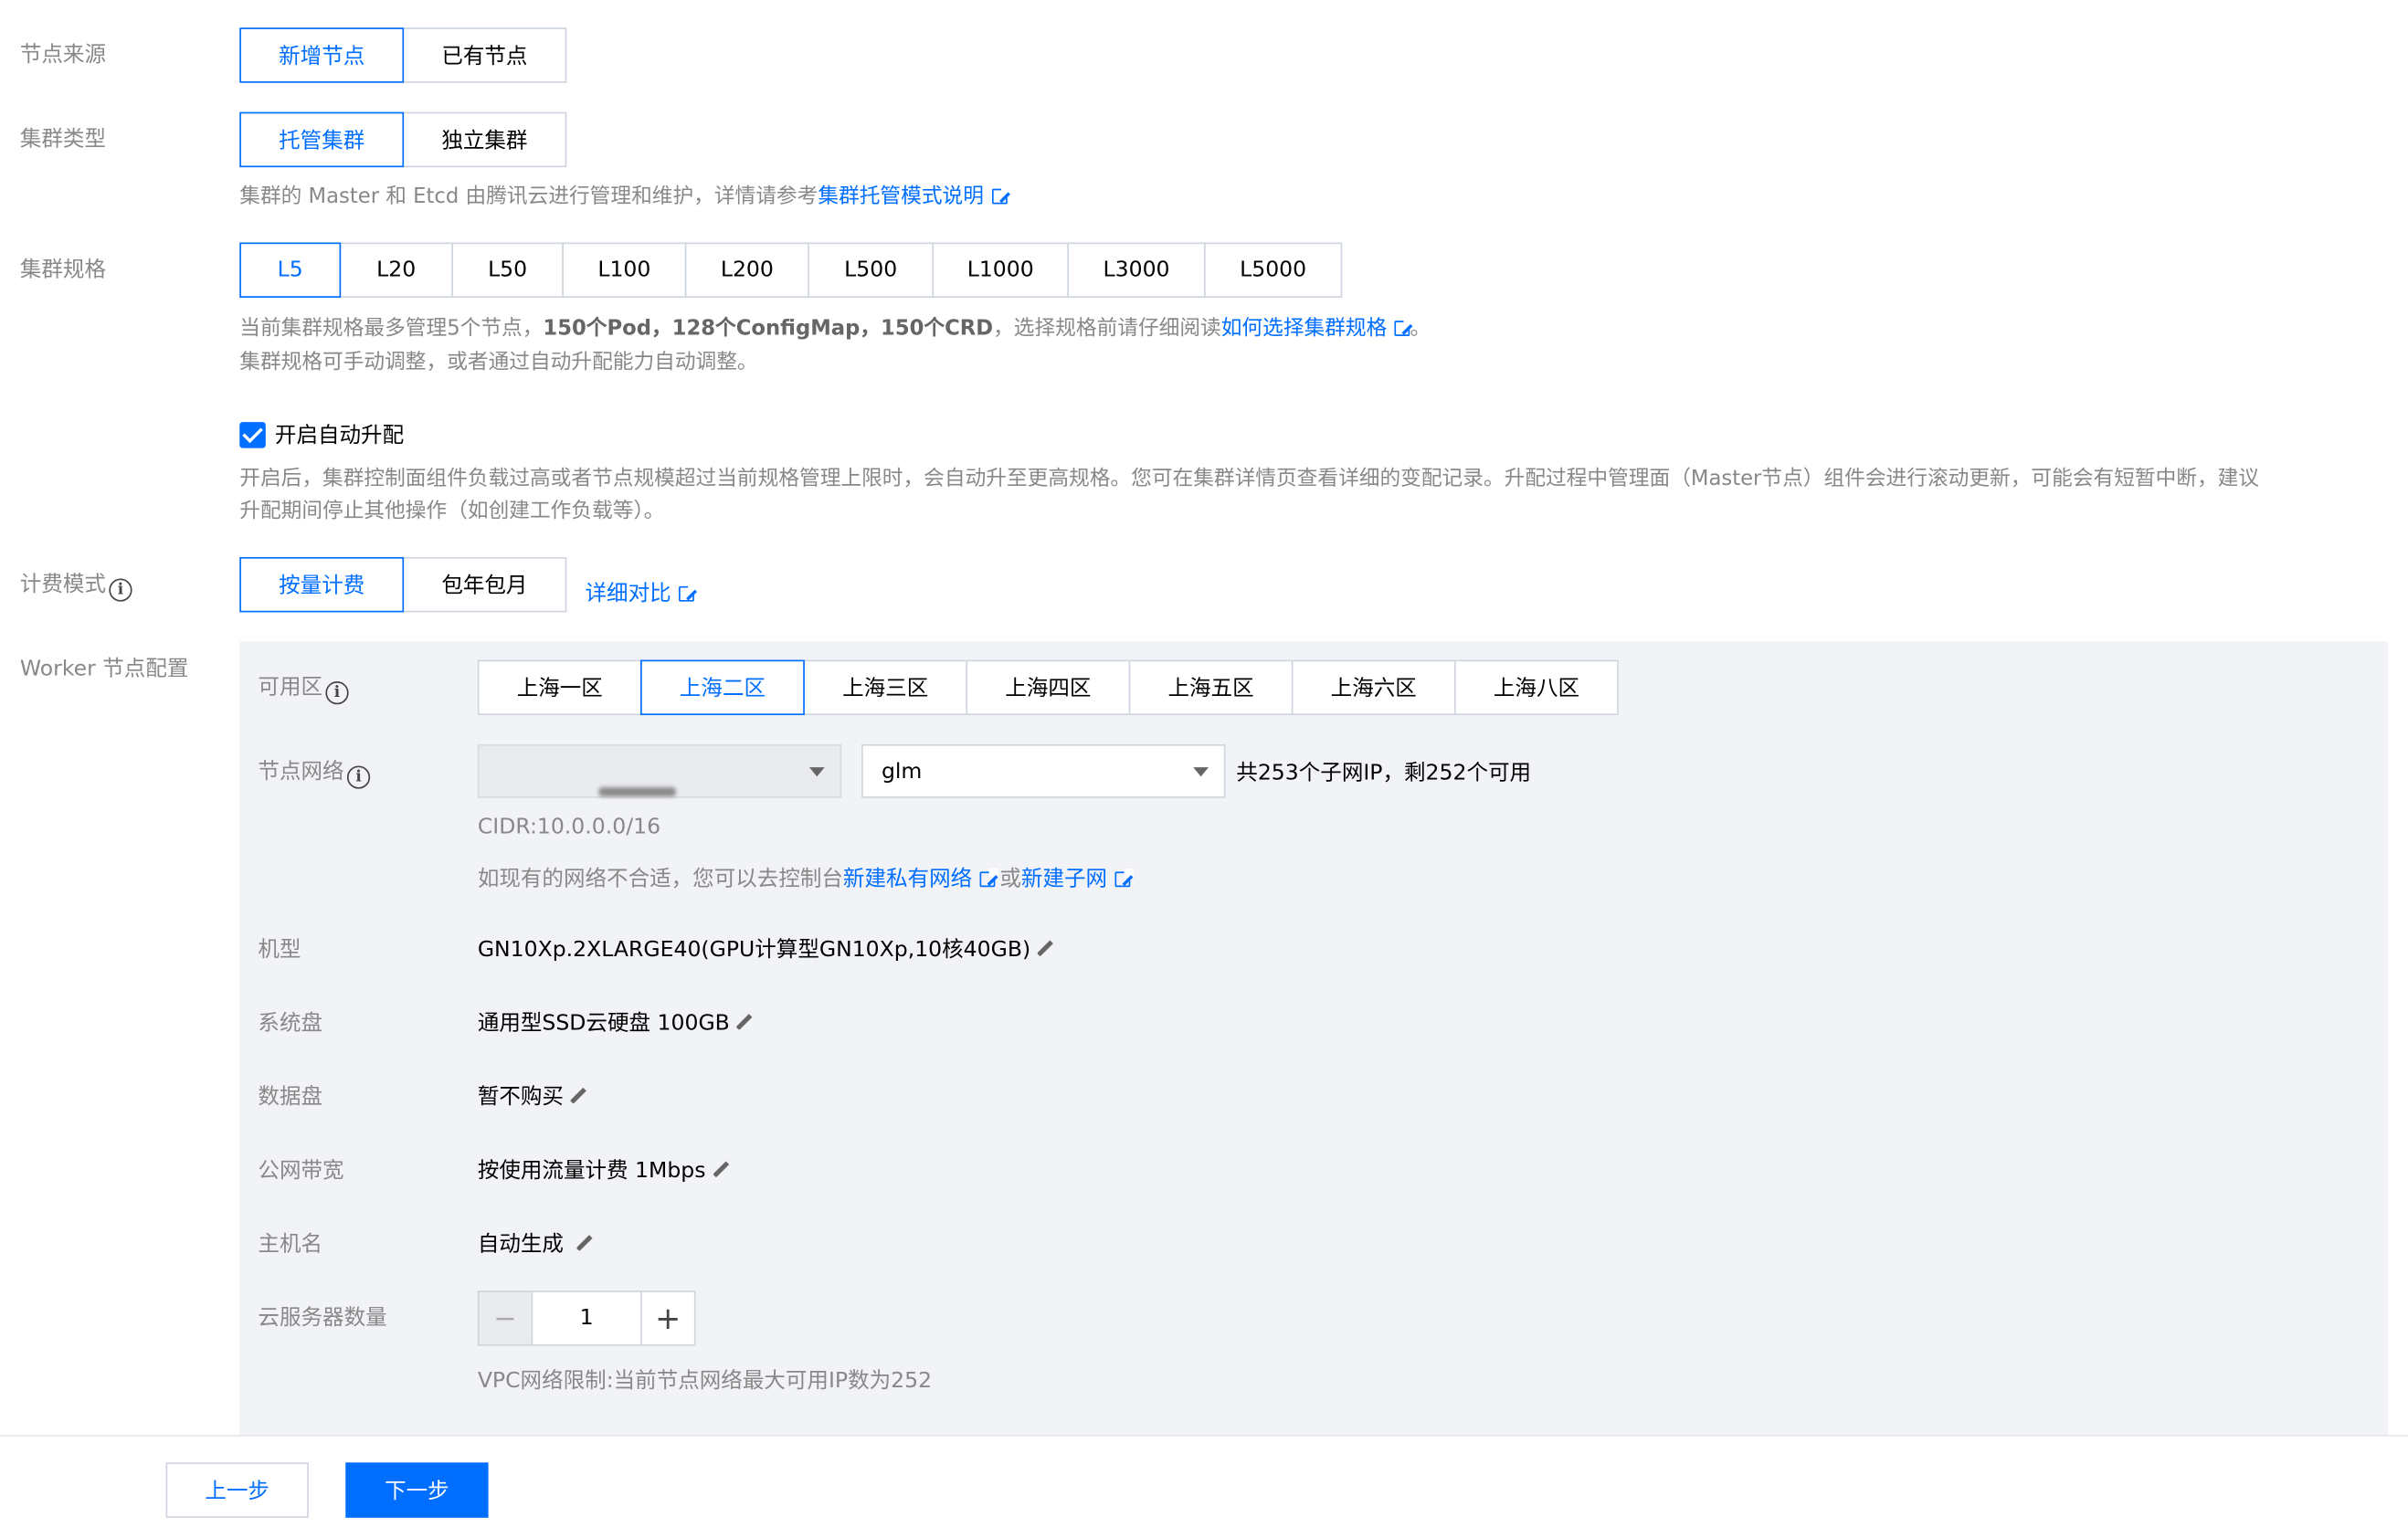  What do you see at coordinates (62, 140) in the screenshot?
I see `cluster-type-label: 集群类型` at bounding box center [62, 140].